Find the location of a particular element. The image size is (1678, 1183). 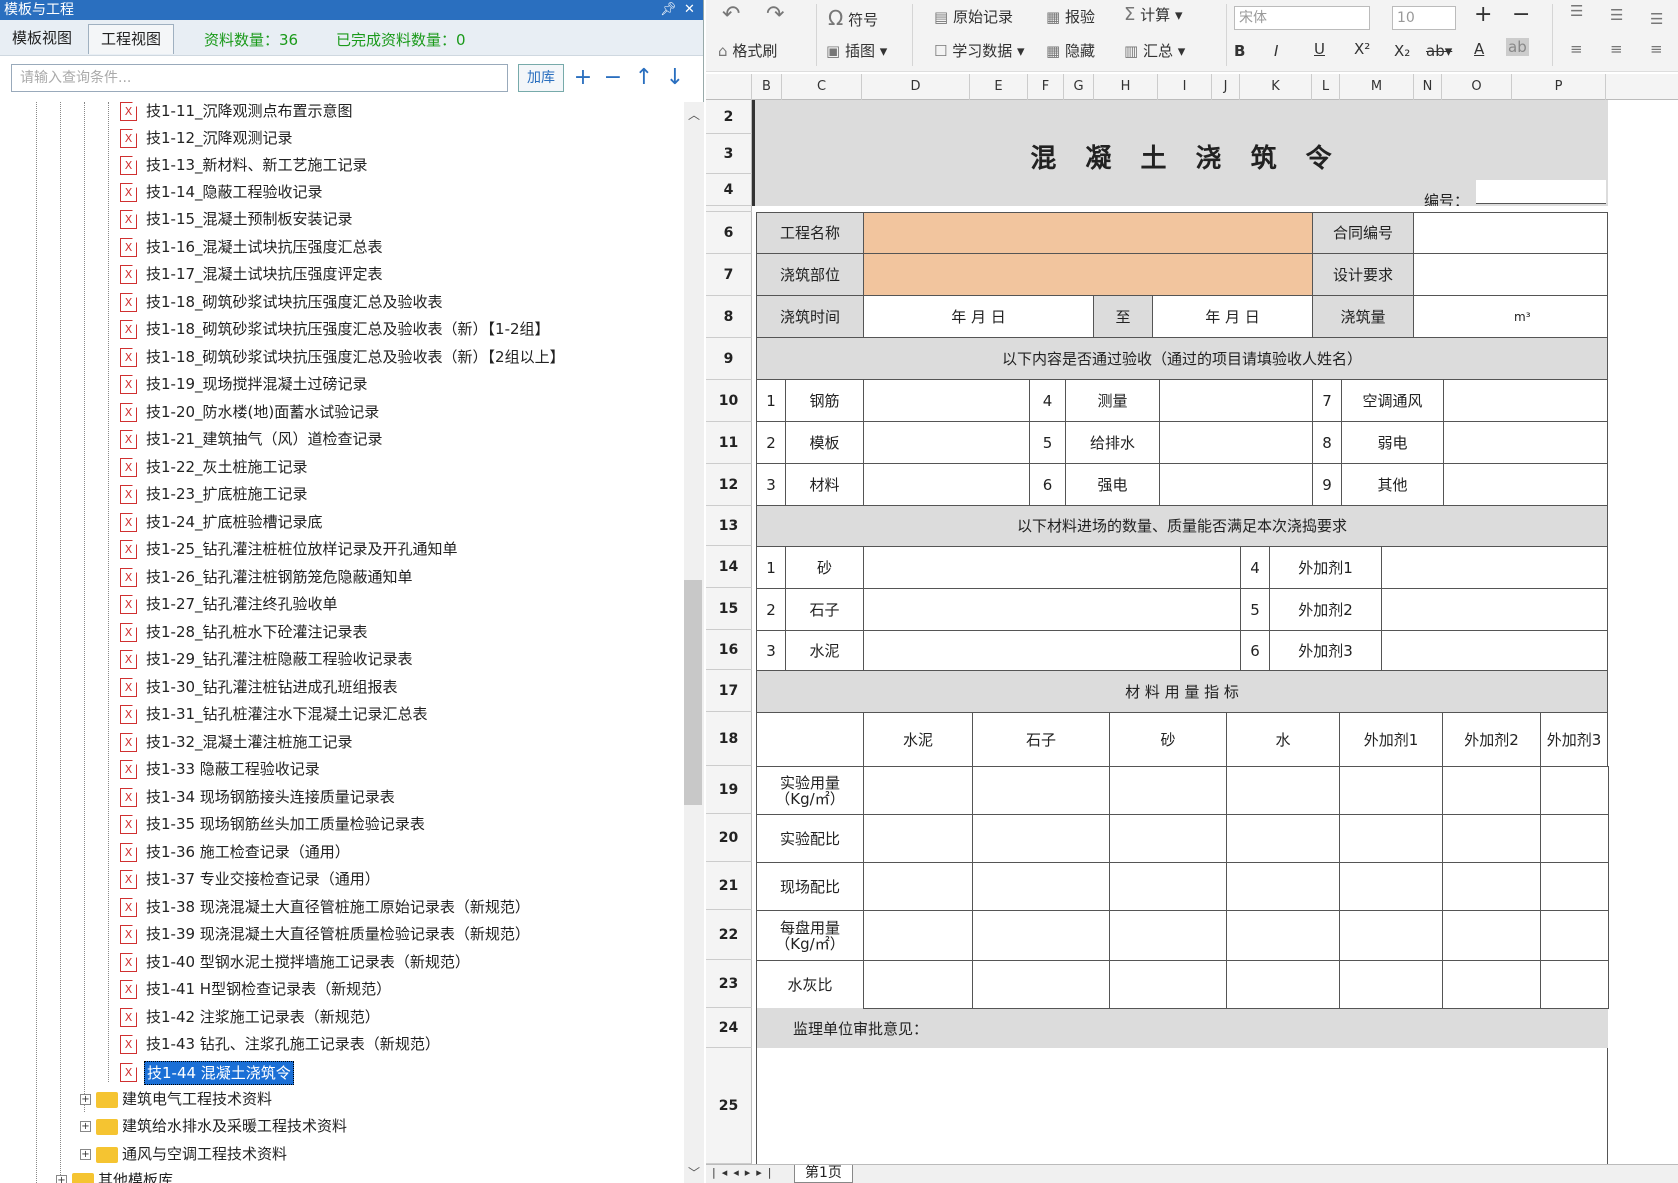

col-header: F is located at coordinates (1046, 87).